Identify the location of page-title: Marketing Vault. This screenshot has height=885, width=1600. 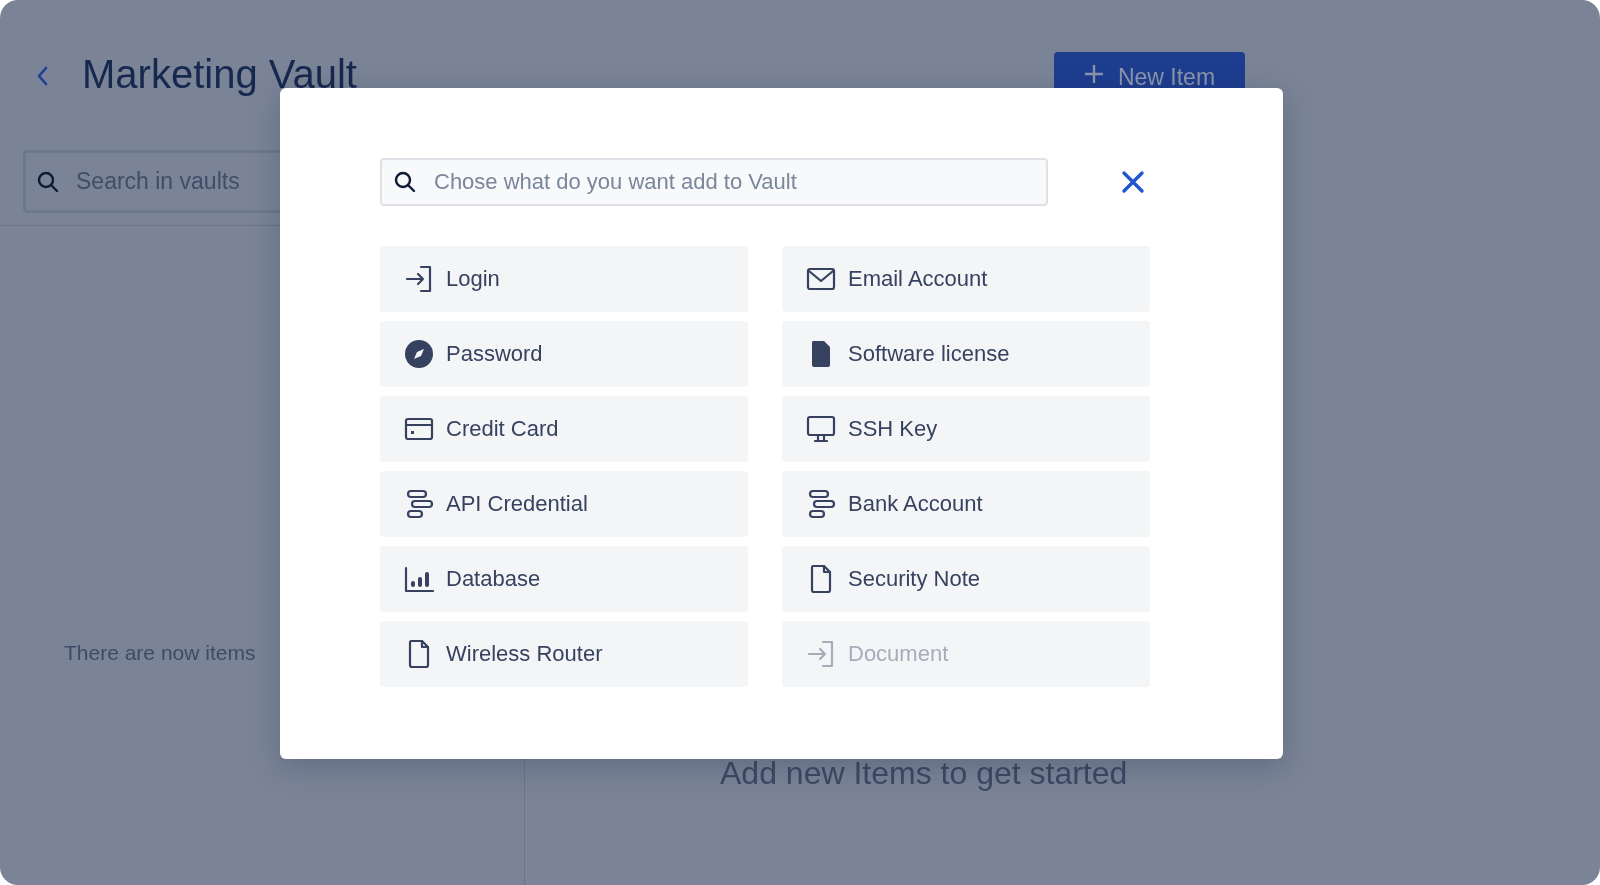
(219, 74).